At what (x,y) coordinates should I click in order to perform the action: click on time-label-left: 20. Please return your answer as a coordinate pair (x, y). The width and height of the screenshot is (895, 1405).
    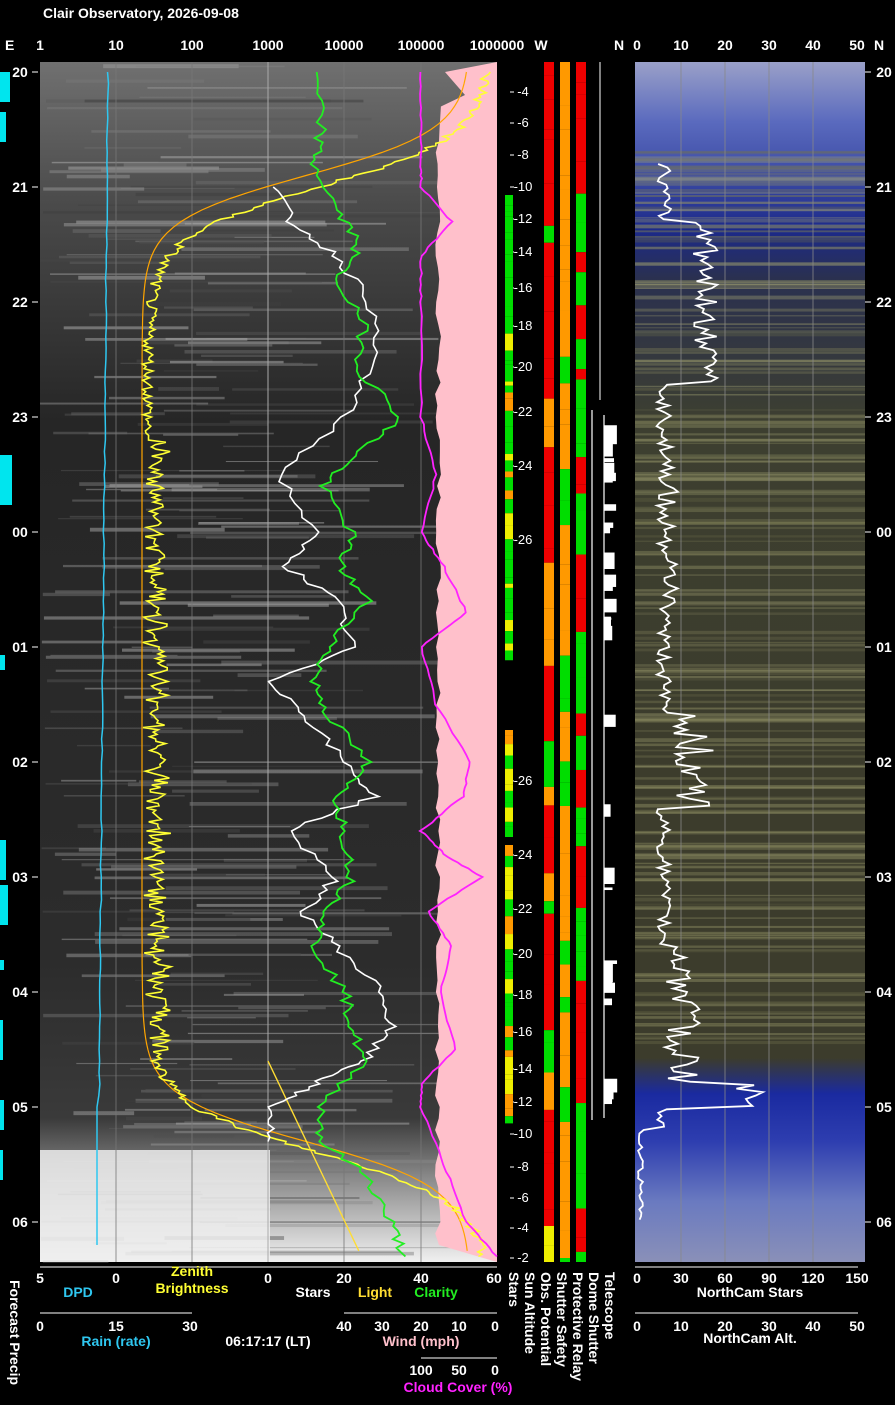
    Looking at the image, I should click on (20, 72).